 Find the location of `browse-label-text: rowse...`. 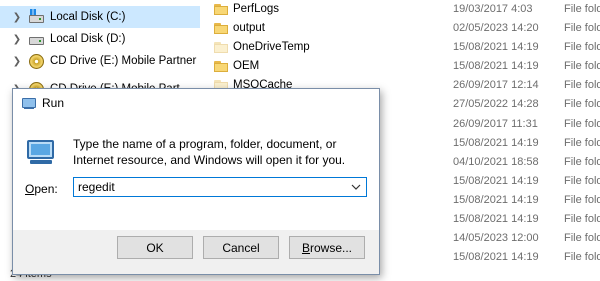

browse-label-text: rowse... is located at coordinates (331, 247).